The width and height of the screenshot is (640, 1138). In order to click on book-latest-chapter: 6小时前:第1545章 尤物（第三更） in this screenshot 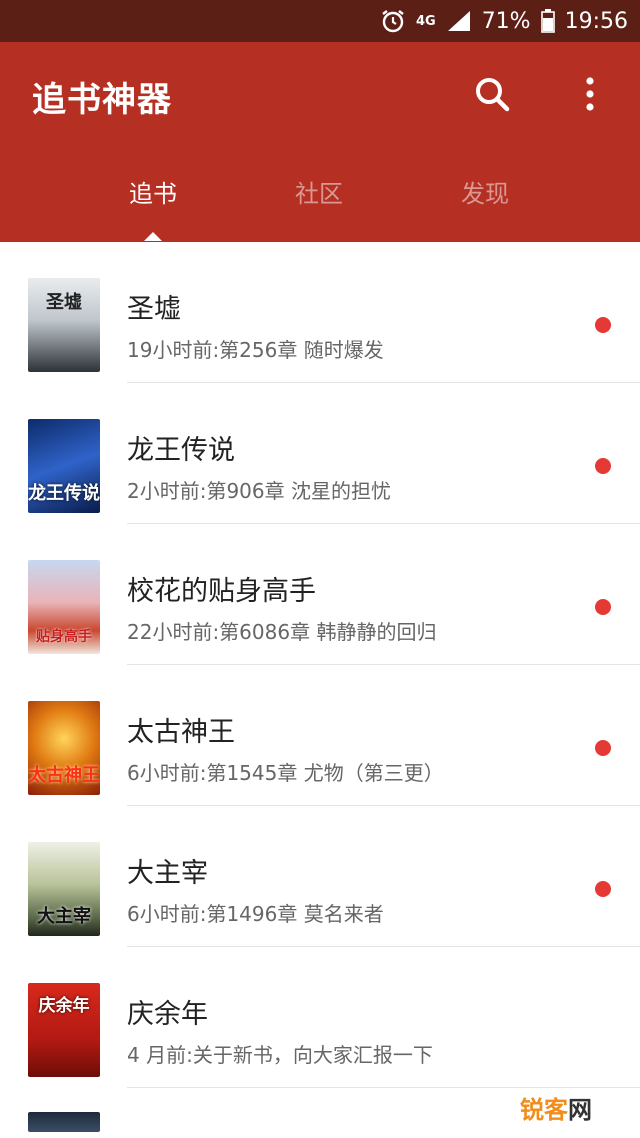, I will do `click(285, 773)`.